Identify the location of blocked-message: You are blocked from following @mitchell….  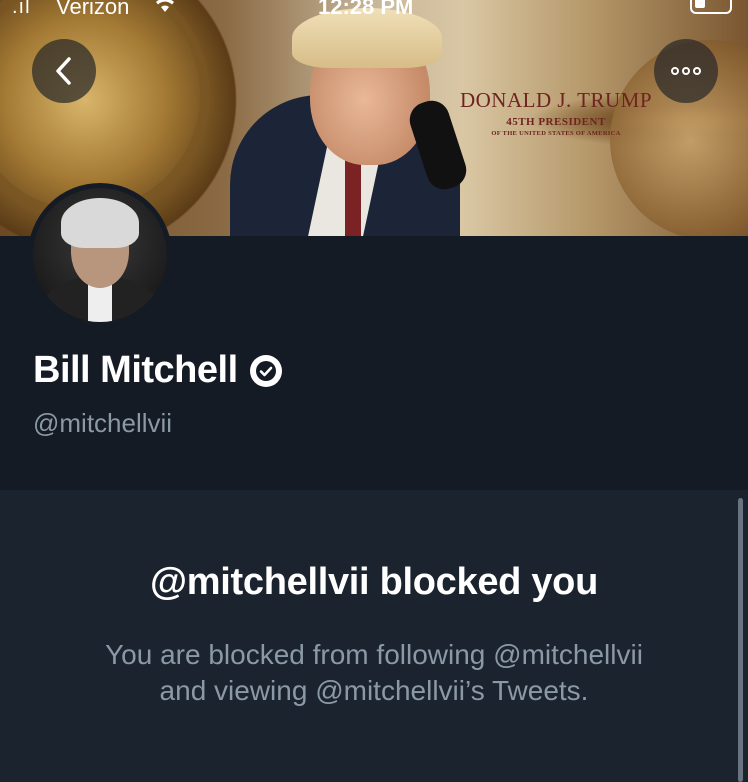
(374, 672).